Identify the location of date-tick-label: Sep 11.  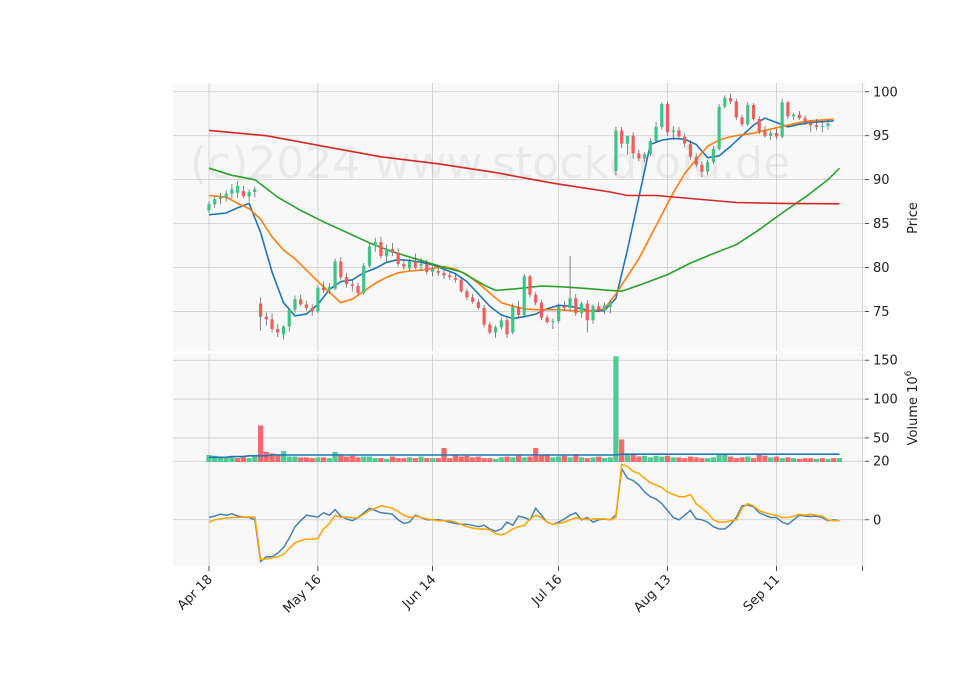
(762, 593).